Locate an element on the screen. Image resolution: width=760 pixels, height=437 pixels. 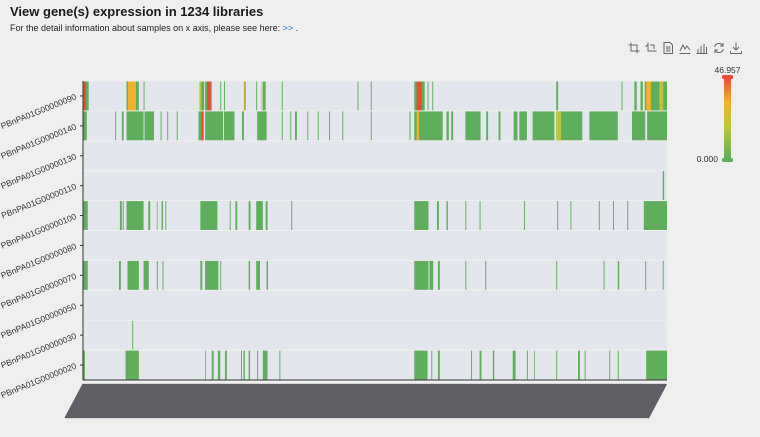
colorbar-max-handle is located at coordinates (727, 77).